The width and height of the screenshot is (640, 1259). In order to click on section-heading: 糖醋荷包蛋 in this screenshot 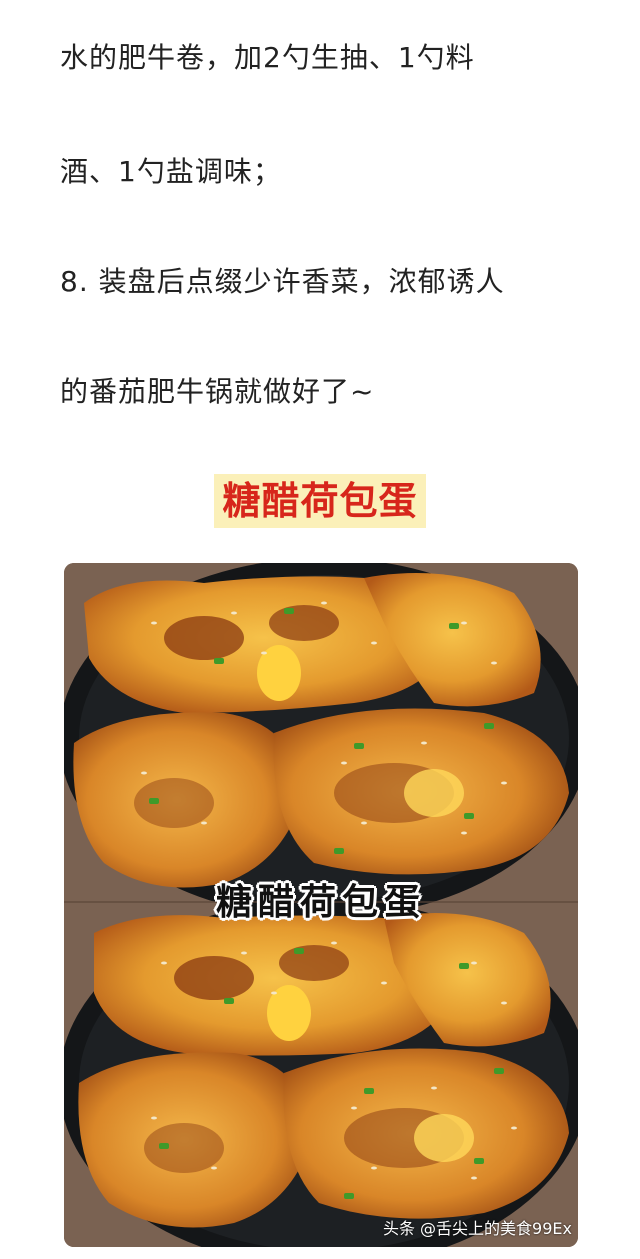, I will do `click(320, 501)`.